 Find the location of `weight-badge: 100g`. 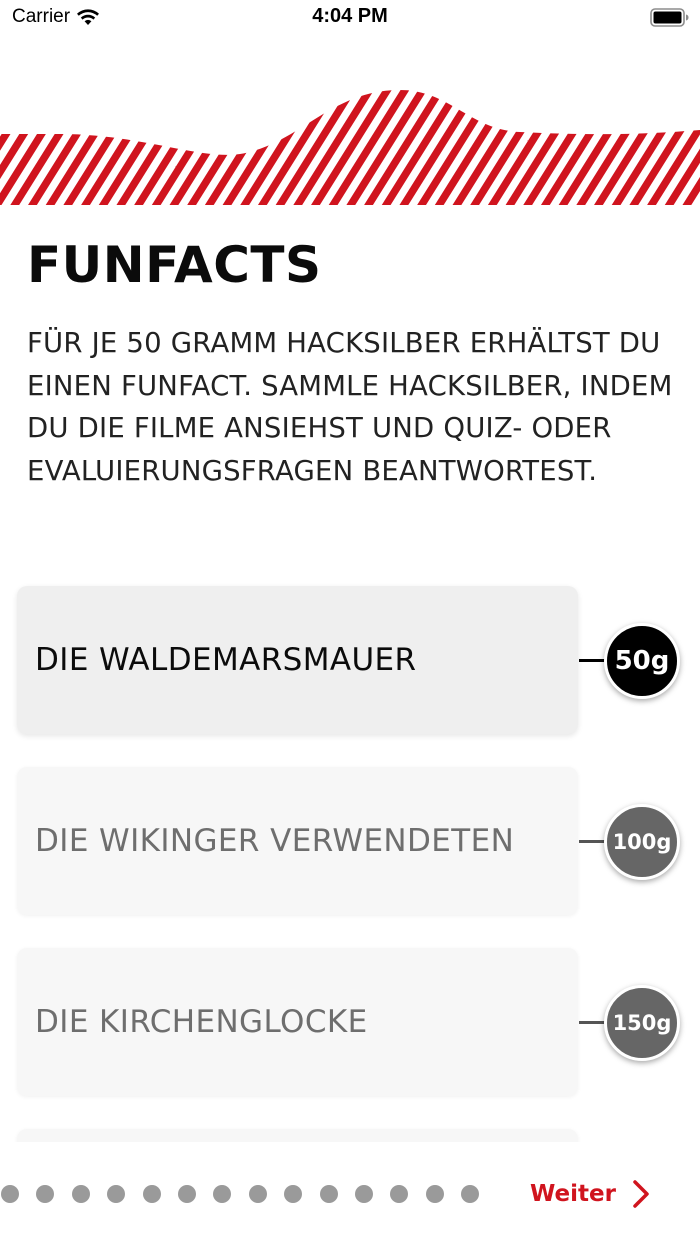

weight-badge: 100g is located at coordinates (642, 842).